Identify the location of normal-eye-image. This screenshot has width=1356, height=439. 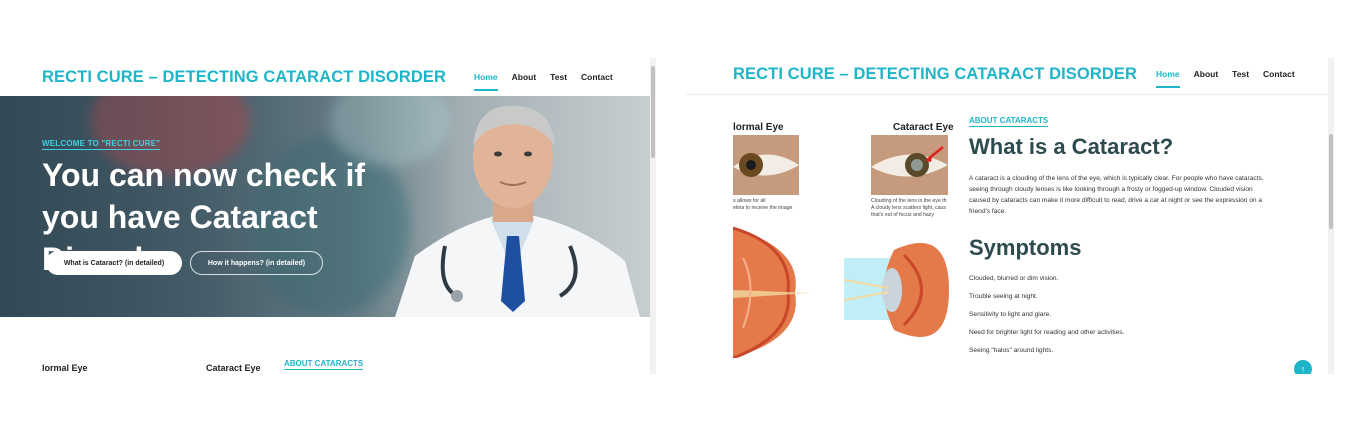
(766, 165).